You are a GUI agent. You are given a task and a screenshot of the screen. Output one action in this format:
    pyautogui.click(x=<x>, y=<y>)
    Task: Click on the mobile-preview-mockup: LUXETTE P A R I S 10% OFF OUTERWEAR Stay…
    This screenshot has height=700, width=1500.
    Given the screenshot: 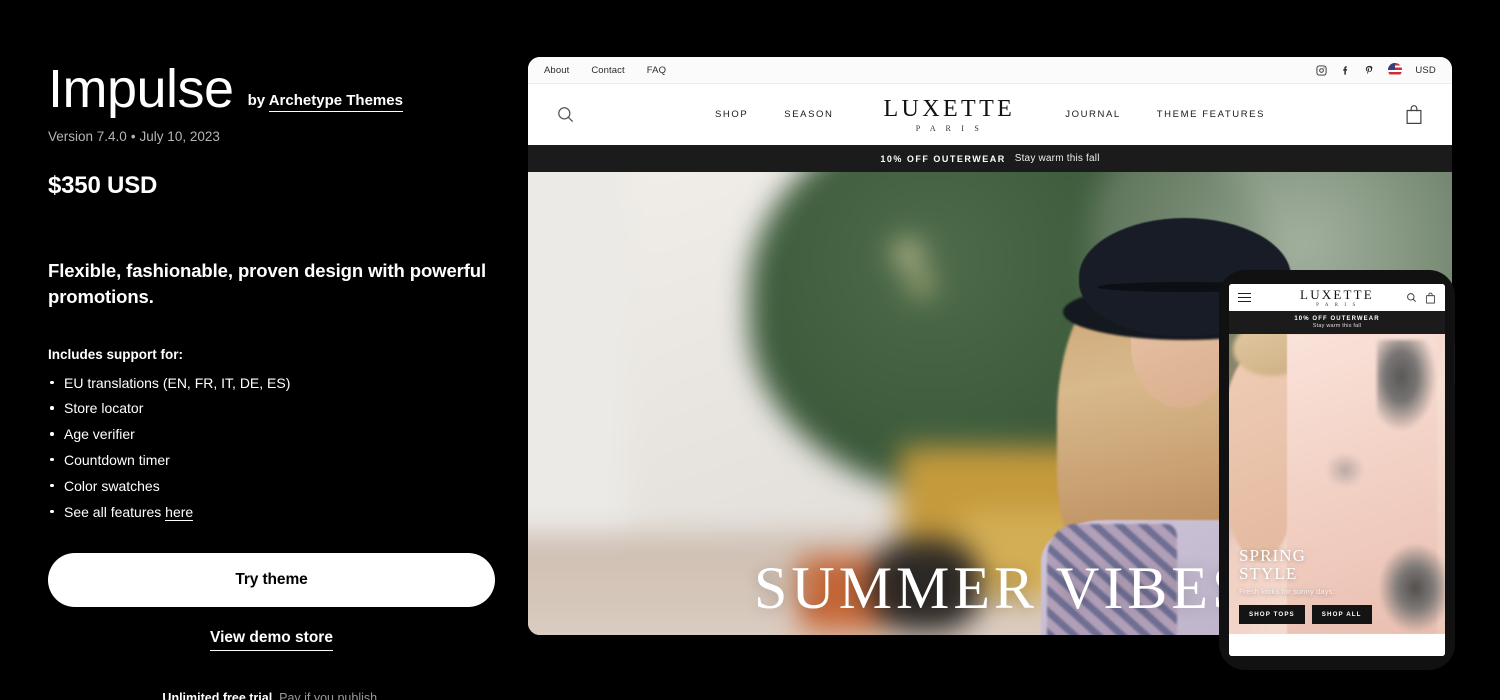 What is the action you would take?
    pyautogui.click(x=1337, y=470)
    